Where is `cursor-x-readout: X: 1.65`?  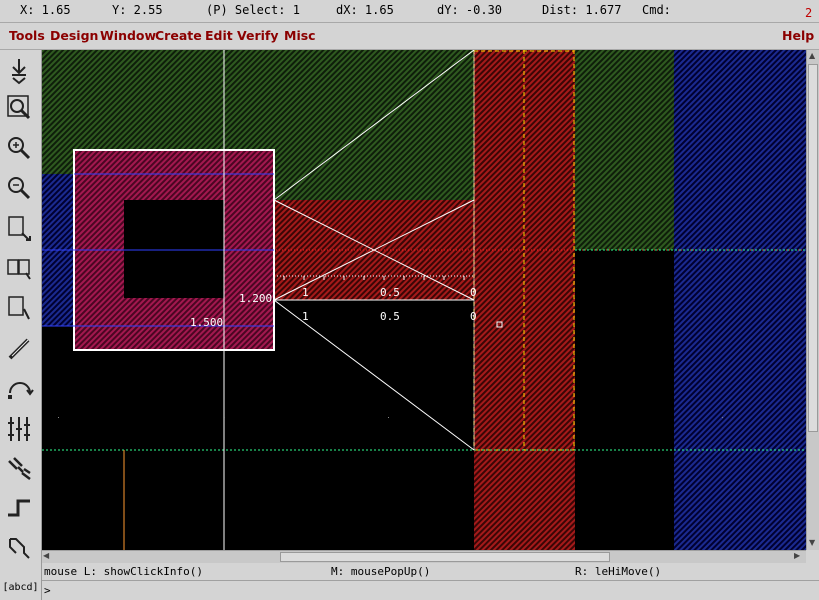
cursor-x-readout: X: 1.65 is located at coordinates (45, 10).